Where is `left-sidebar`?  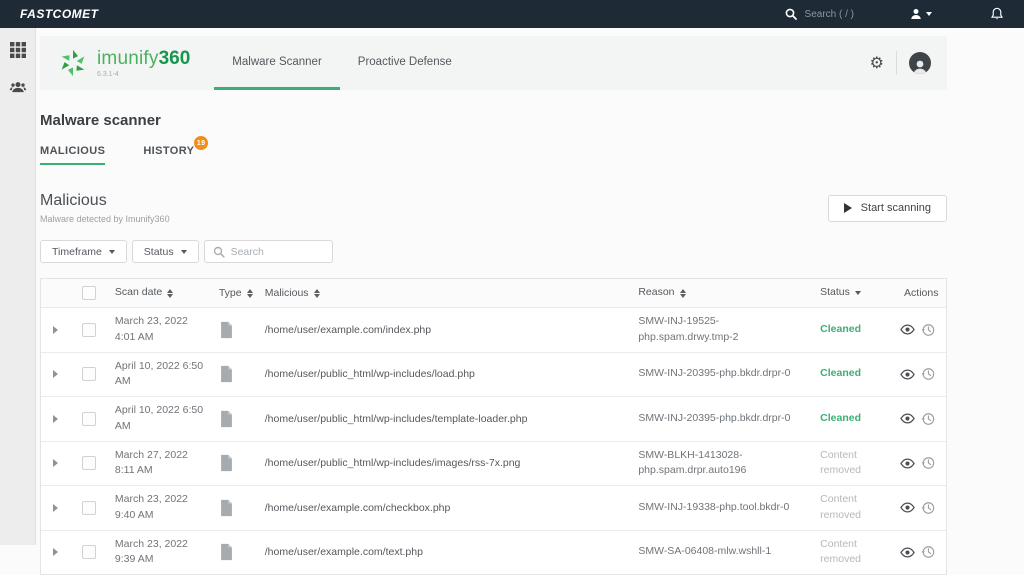 left-sidebar is located at coordinates (18, 286).